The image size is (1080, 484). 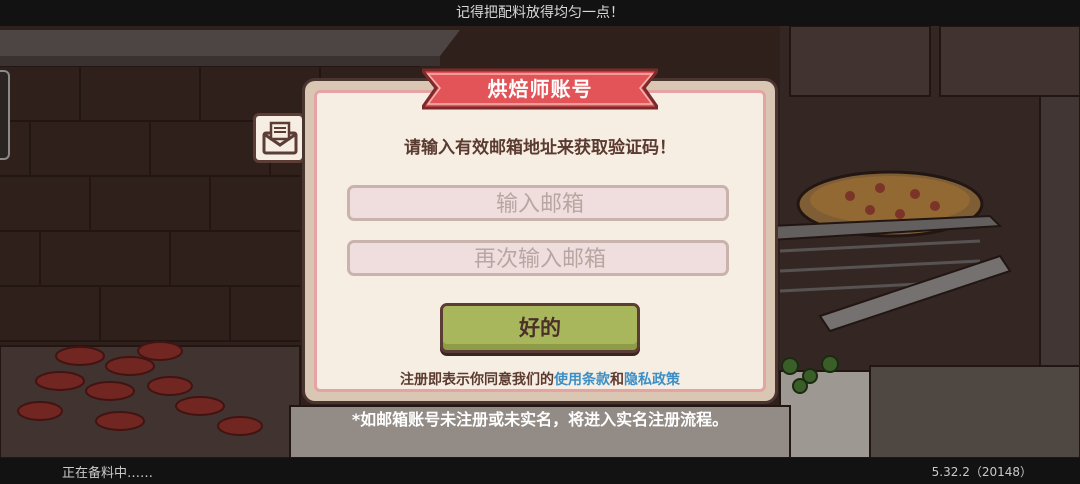 I want to click on dialog-title-ribbon: 烘焙师账号, so click(x=540, y=89).